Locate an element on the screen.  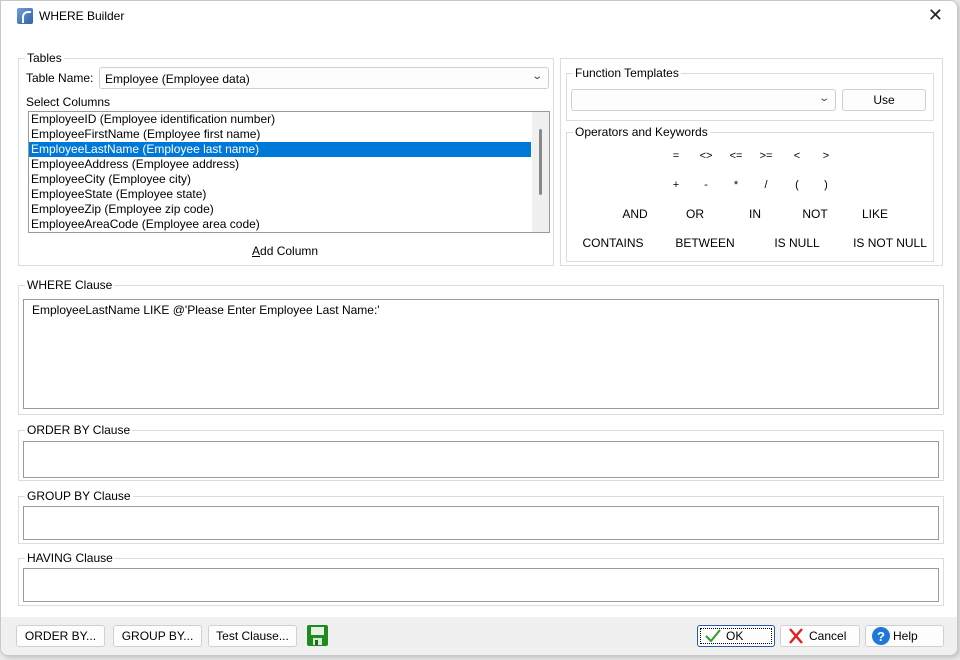
keyword-like: LIKE is located at coordinates (875, 214).